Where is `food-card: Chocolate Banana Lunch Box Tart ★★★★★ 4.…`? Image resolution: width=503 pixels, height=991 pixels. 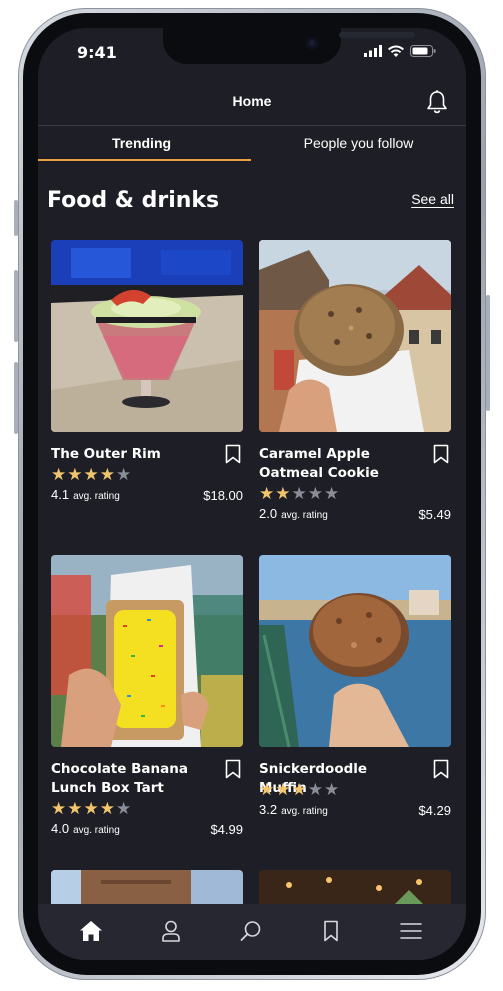 food-card: Chocolate Banana Lunch Box Tart ★★★★★ 4.… is located at coordinates (147, 696).